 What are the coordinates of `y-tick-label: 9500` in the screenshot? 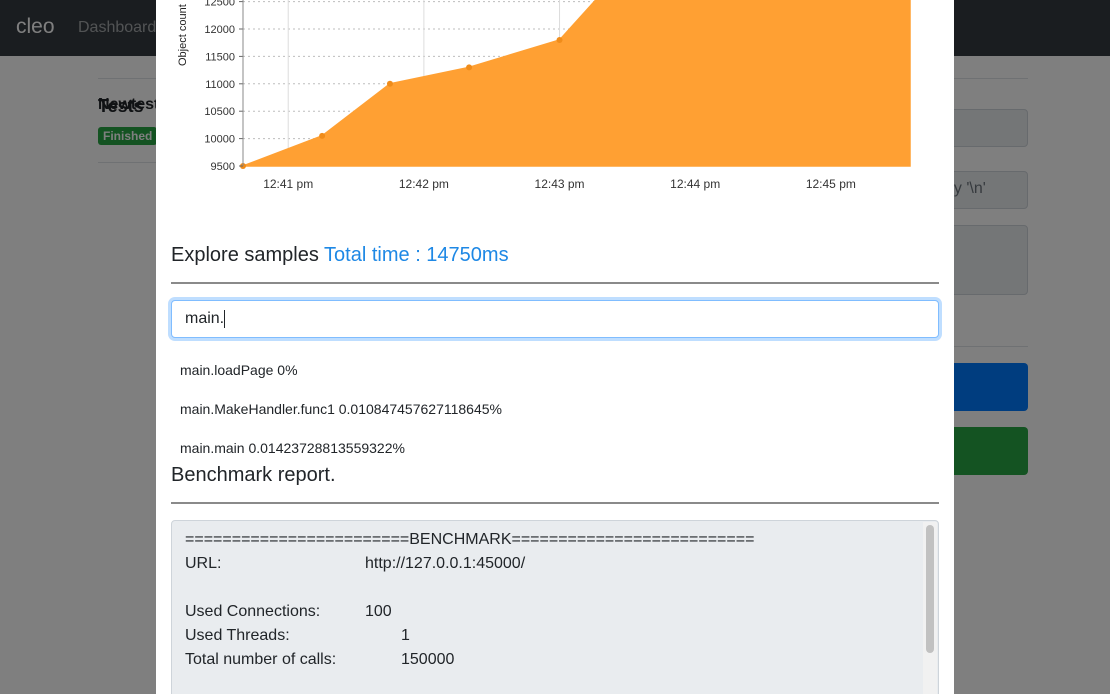 It's located at (223, 167).